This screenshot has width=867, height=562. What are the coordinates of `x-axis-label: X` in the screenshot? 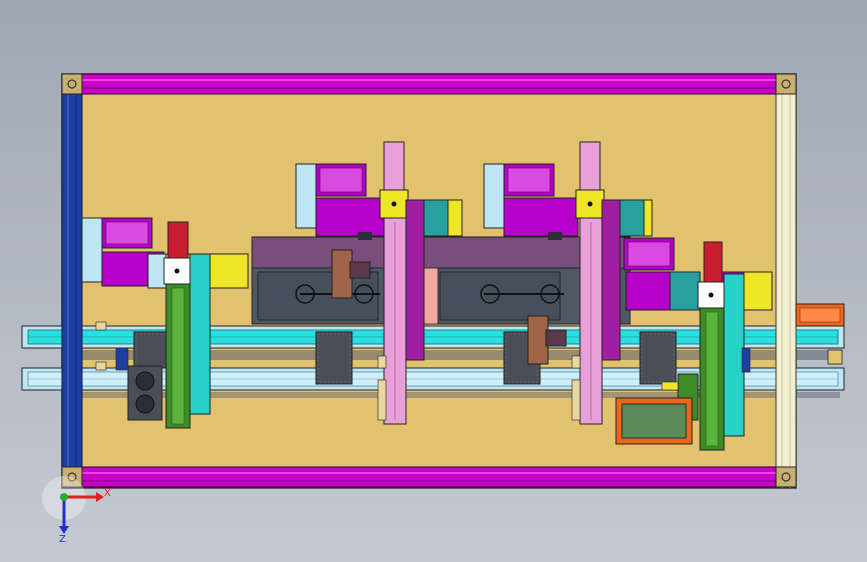 It's located at (107, 493).